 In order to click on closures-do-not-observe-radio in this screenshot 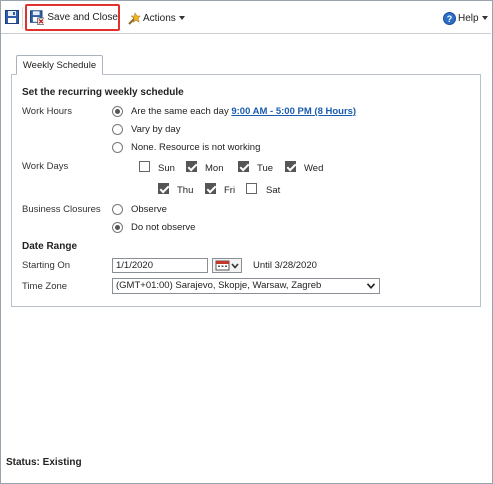, I will do `click(117, 227)`.